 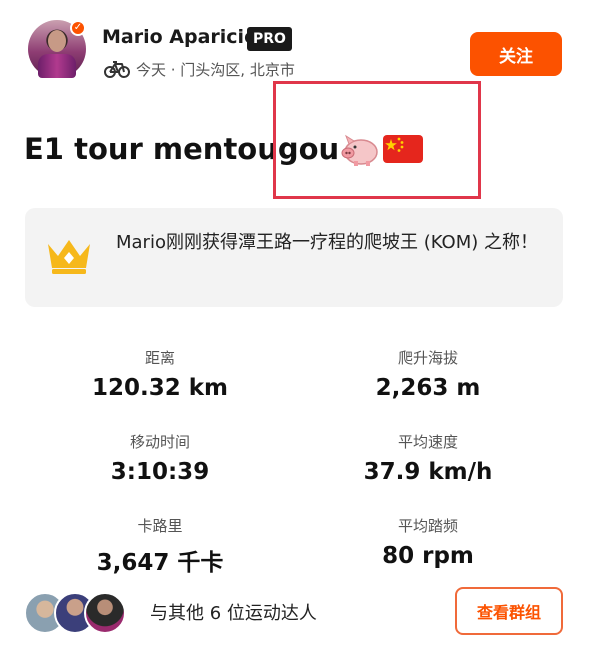 I want to click on stat-label-moving-time: 移动时间, so click(x=159, y=442).